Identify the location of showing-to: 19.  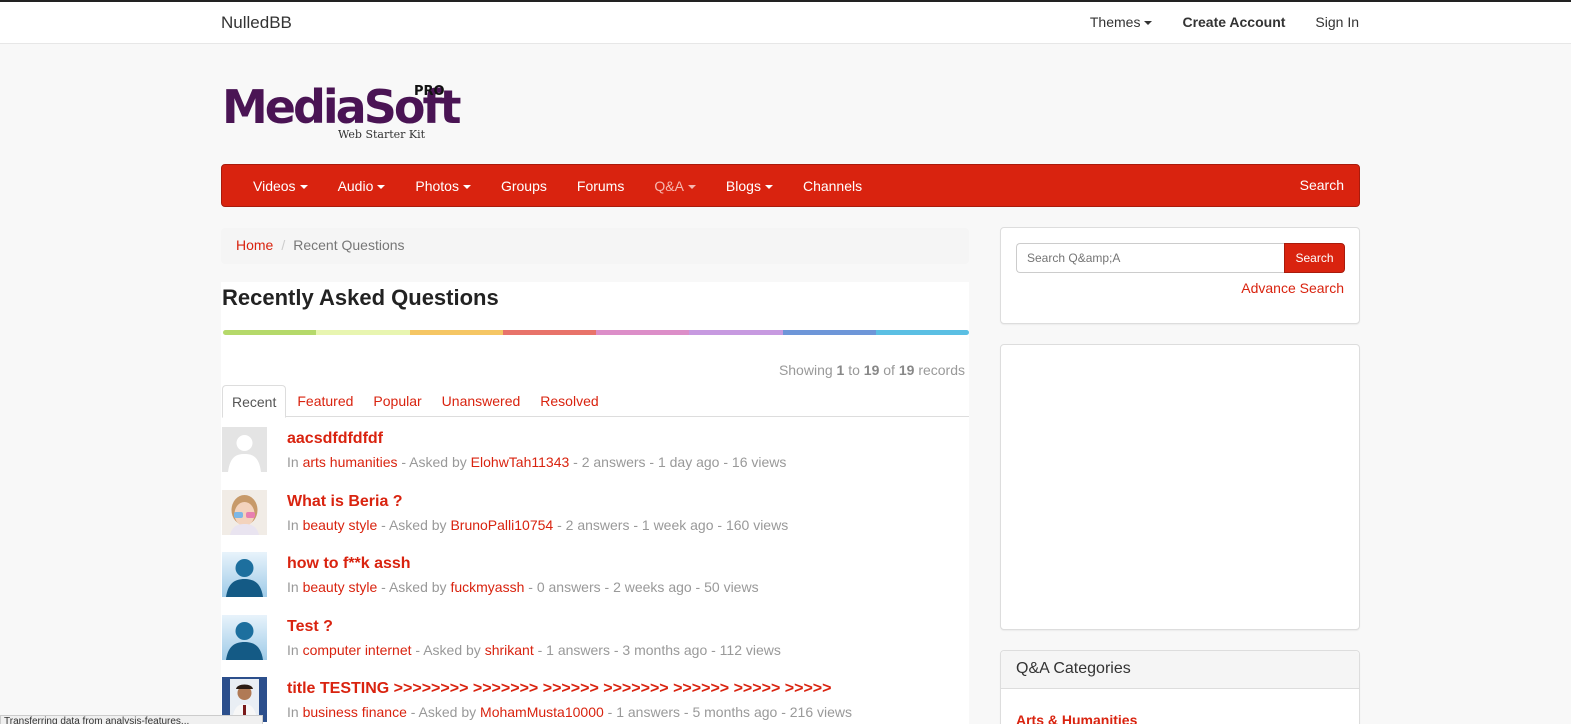
(871, 370).